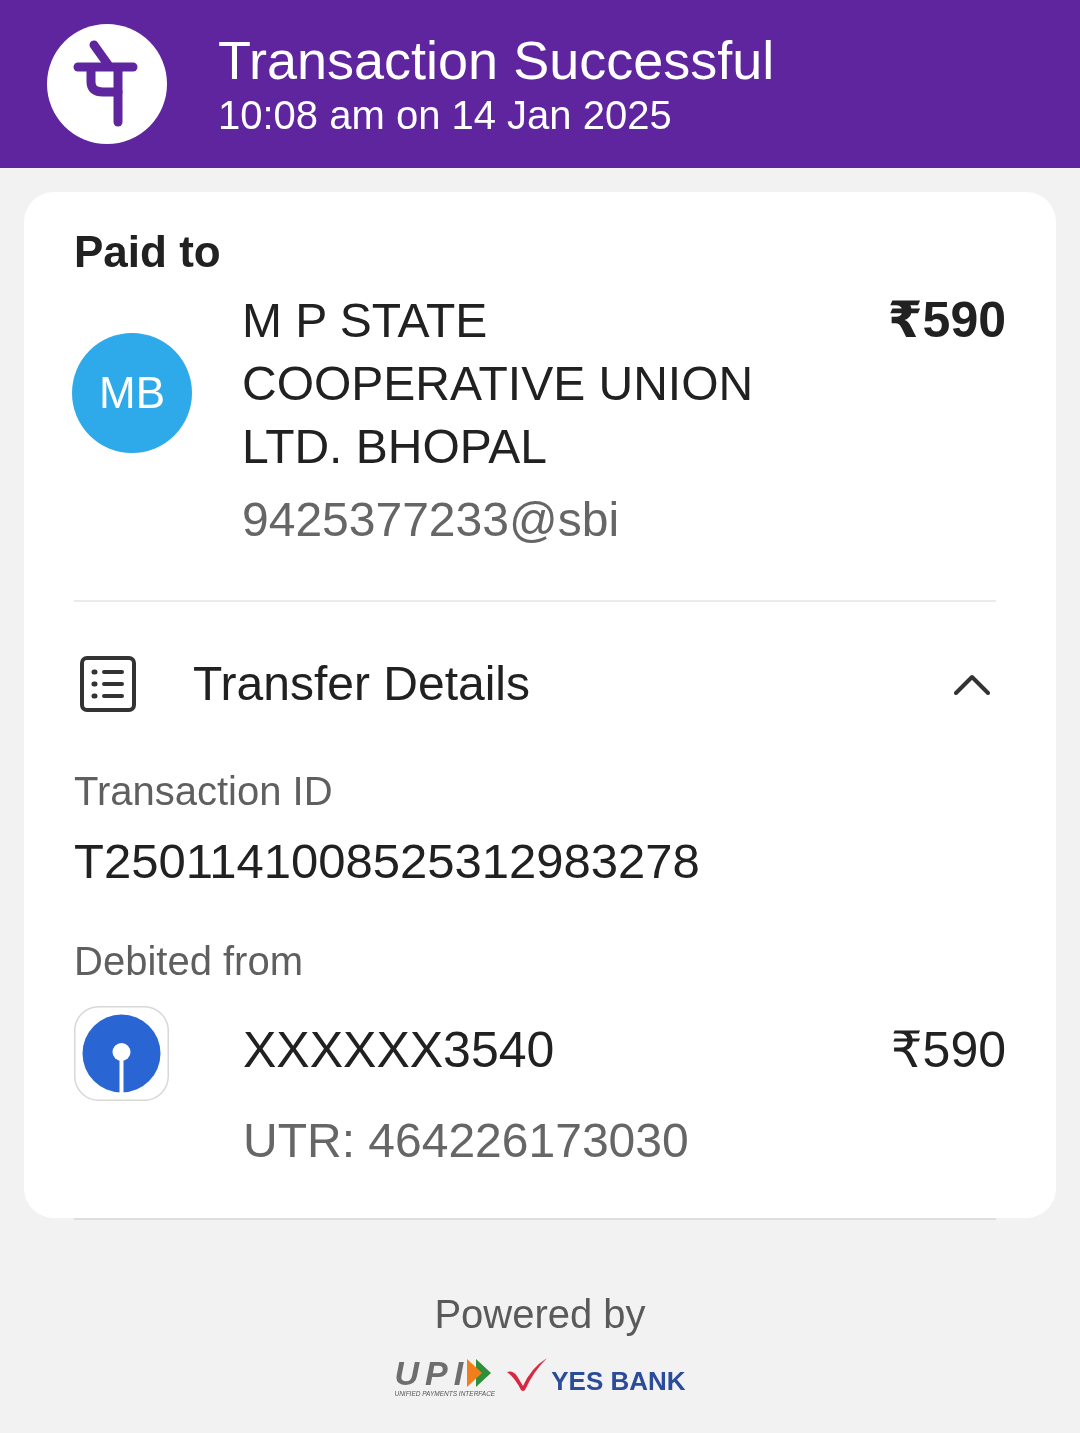  I want to click on account-number: XXXXXX3540, so click(399, 1050).